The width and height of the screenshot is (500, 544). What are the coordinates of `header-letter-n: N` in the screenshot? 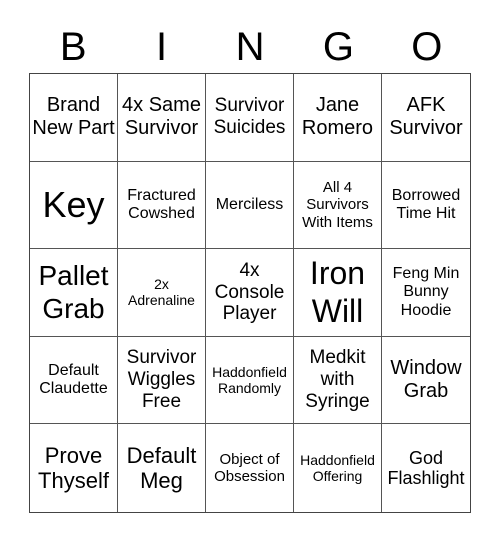 It's located at (250, 47).